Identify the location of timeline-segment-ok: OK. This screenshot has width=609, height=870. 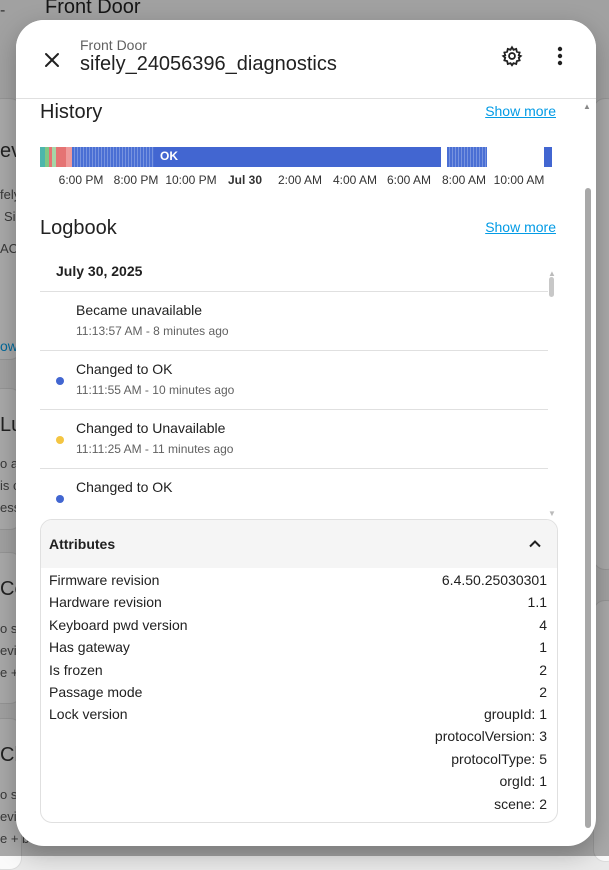
(297, 157).